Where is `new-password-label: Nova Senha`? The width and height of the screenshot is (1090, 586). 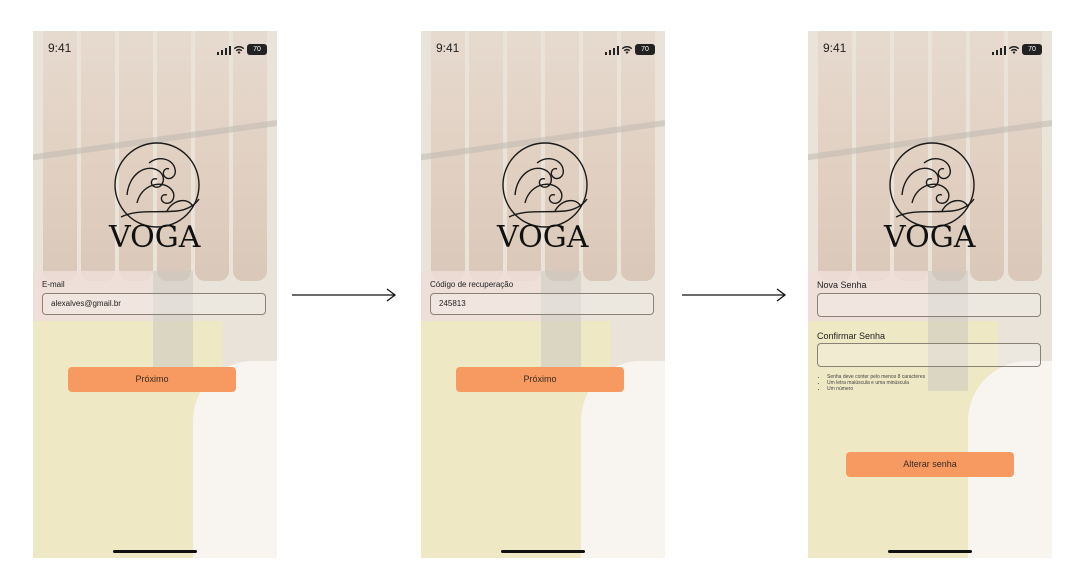
new-password-label: Nova Senha is located at coordinates (842, 285).